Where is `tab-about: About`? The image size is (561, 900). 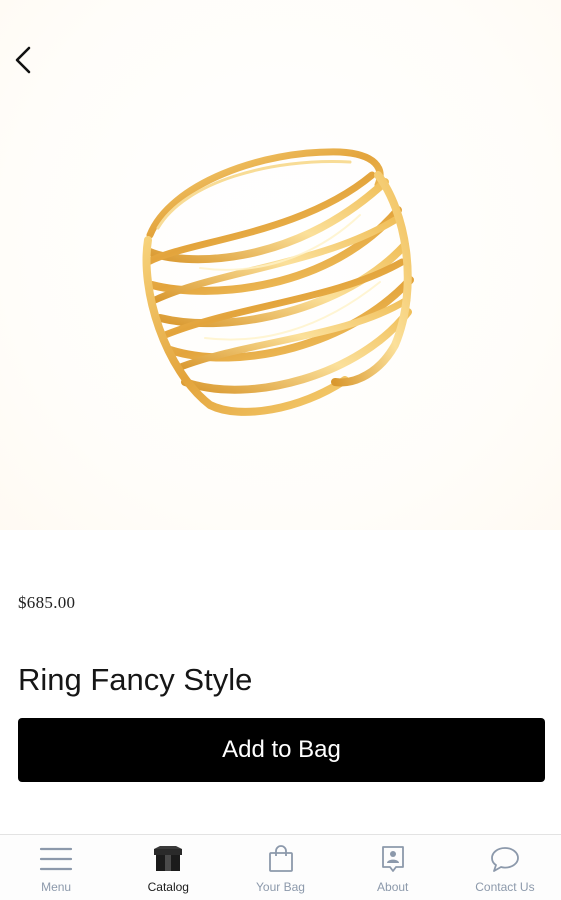 tab-about: About is located at coordinates (393, 867).